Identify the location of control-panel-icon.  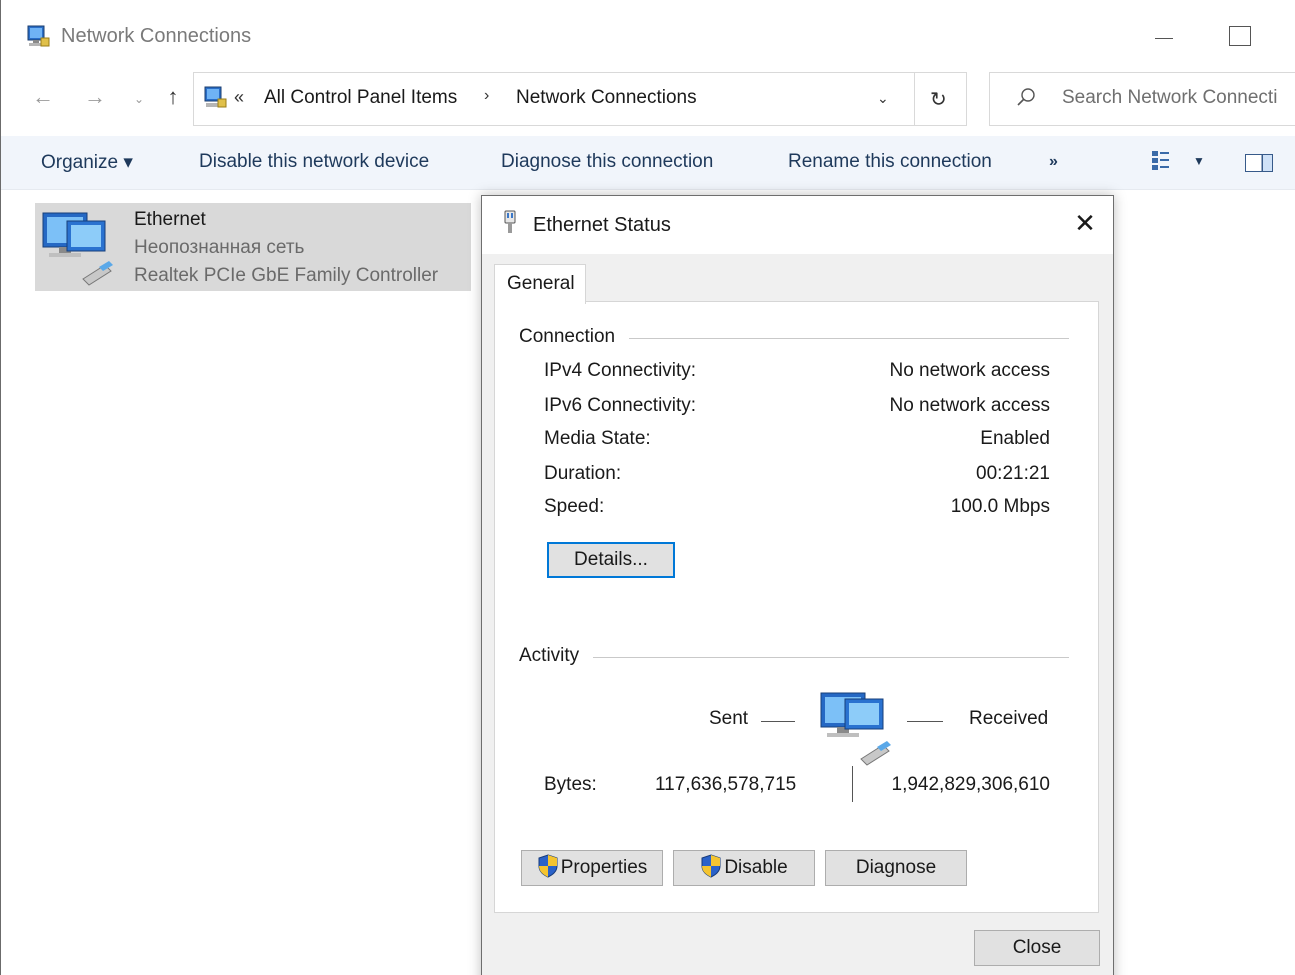
(215, 97).